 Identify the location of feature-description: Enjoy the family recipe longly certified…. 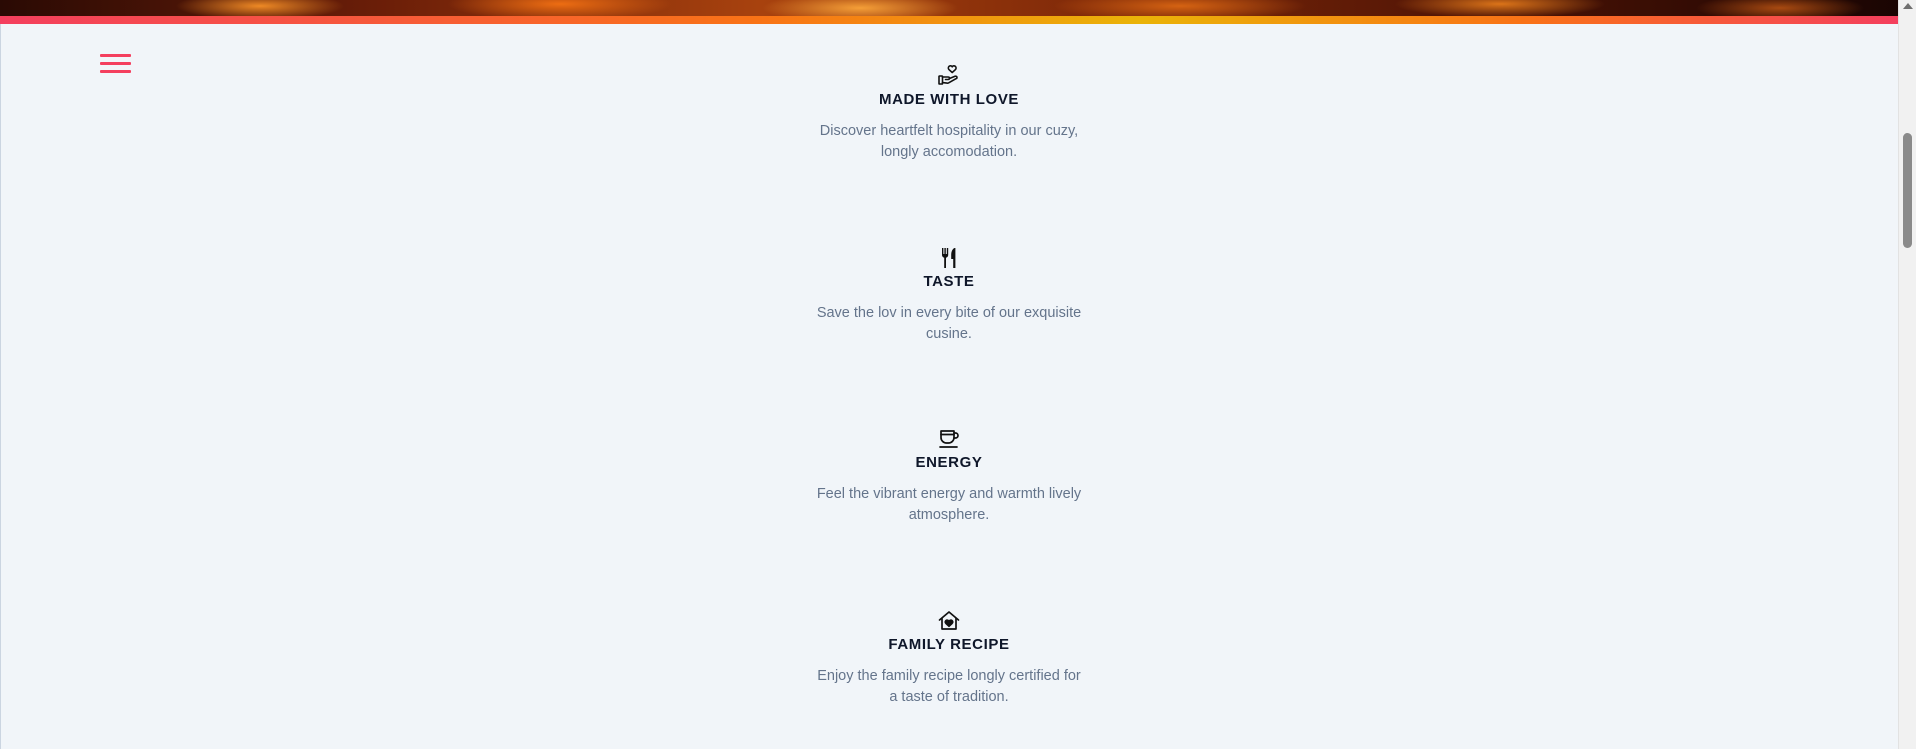
(949, 686).